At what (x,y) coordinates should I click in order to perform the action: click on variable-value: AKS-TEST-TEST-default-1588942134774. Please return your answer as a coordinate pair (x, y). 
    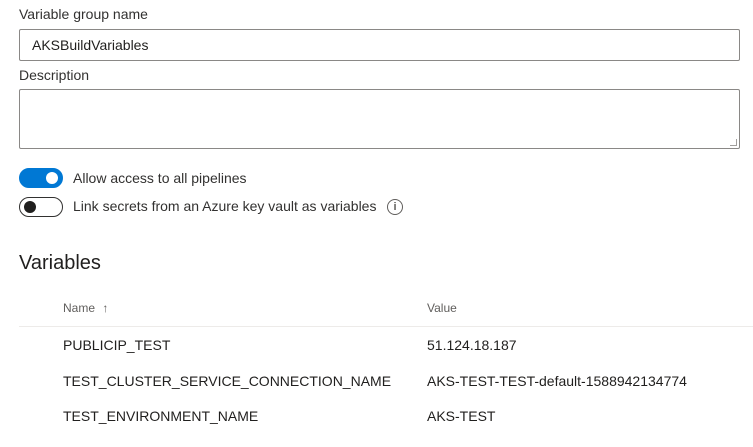
    Looking at the image, I should click on (557, 381).